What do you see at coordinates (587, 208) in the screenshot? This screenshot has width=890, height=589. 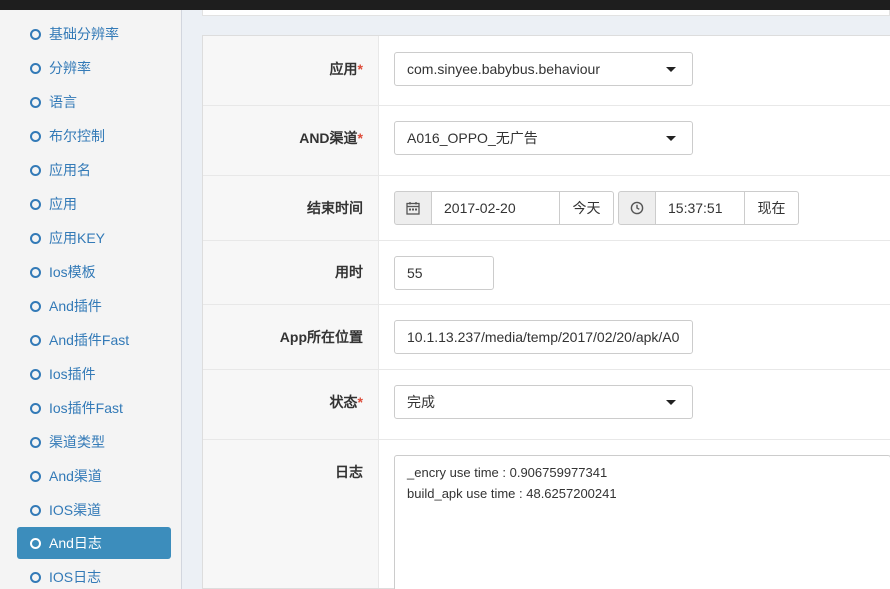 I see `today-button: 今天` at bounding box center [587, 208].